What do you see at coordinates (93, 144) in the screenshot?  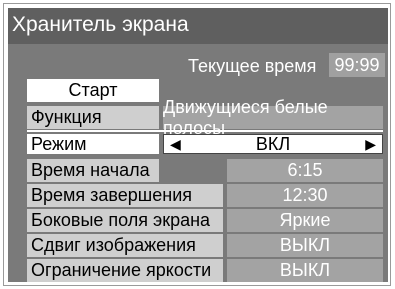 I see `mode-label: Режим` at bounding box center [93, 144].